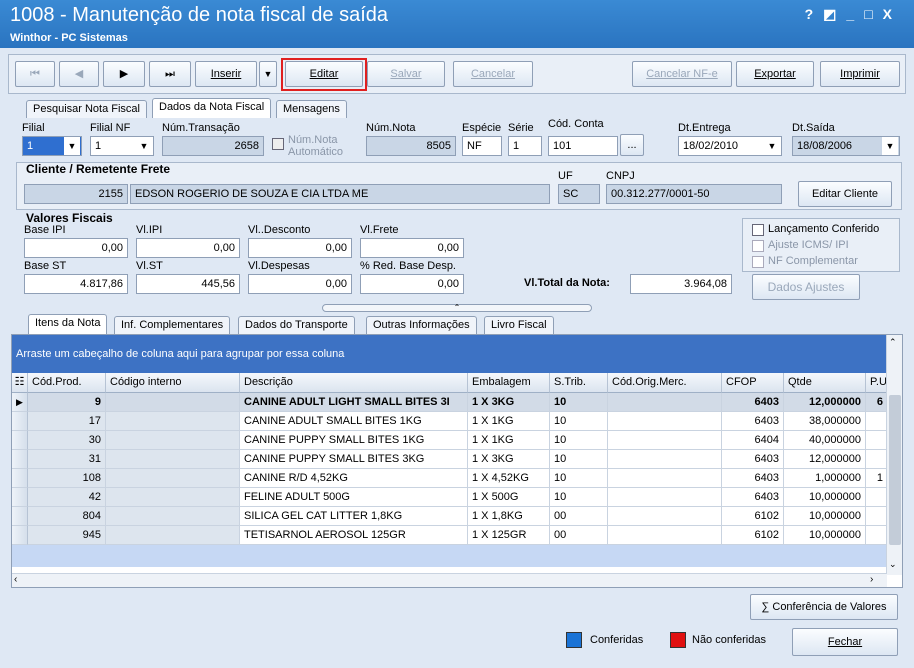 This screenshot has width=914, height=668. I want to click on row-indicator-icon: ▶, so click(20, 402).